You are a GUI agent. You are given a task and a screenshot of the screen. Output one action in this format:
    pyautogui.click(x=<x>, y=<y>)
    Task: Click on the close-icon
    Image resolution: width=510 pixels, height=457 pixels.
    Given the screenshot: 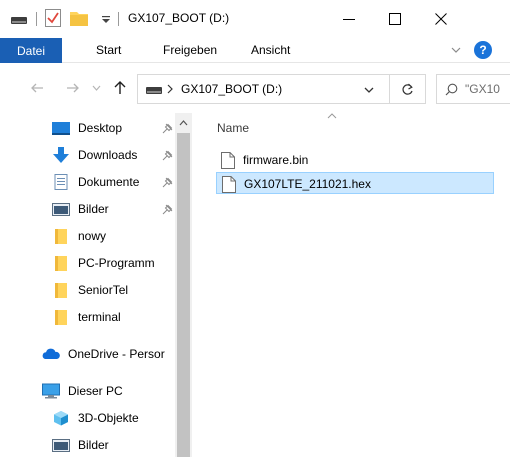 What is the action you would take?
    pyautogui.click(x=441, y=19)
    